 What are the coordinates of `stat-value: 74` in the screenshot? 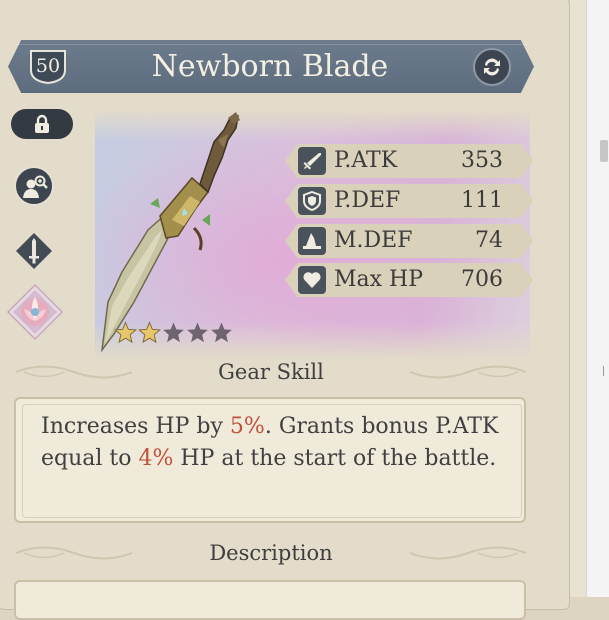 It's located at (489, 240).